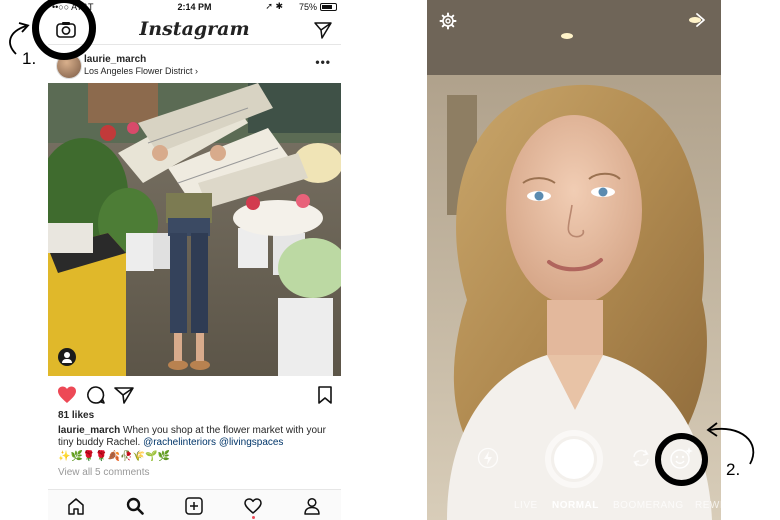 The height and width of the screenshot is (520, 780). What do you see at coordinates (67, 395) in the screenshot?
I see `heart-icon` at bounding box center [67, 395].